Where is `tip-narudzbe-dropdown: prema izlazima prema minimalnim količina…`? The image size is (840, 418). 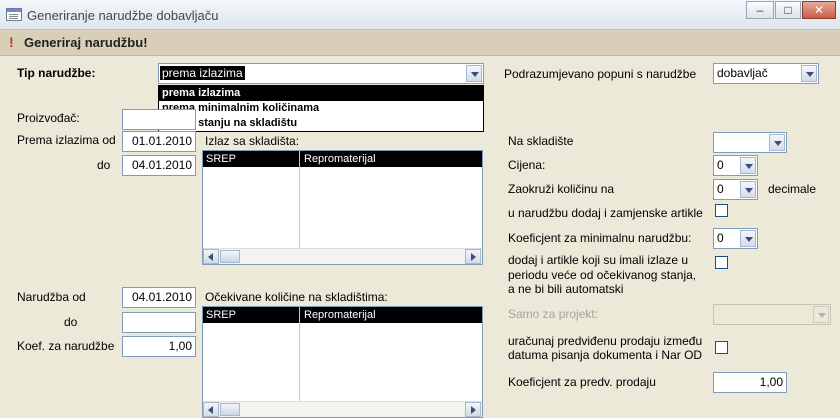
tip-narudzbe-dropdown: prema izlazima prema minimalnim količina… is located at coordinates (321, 108).